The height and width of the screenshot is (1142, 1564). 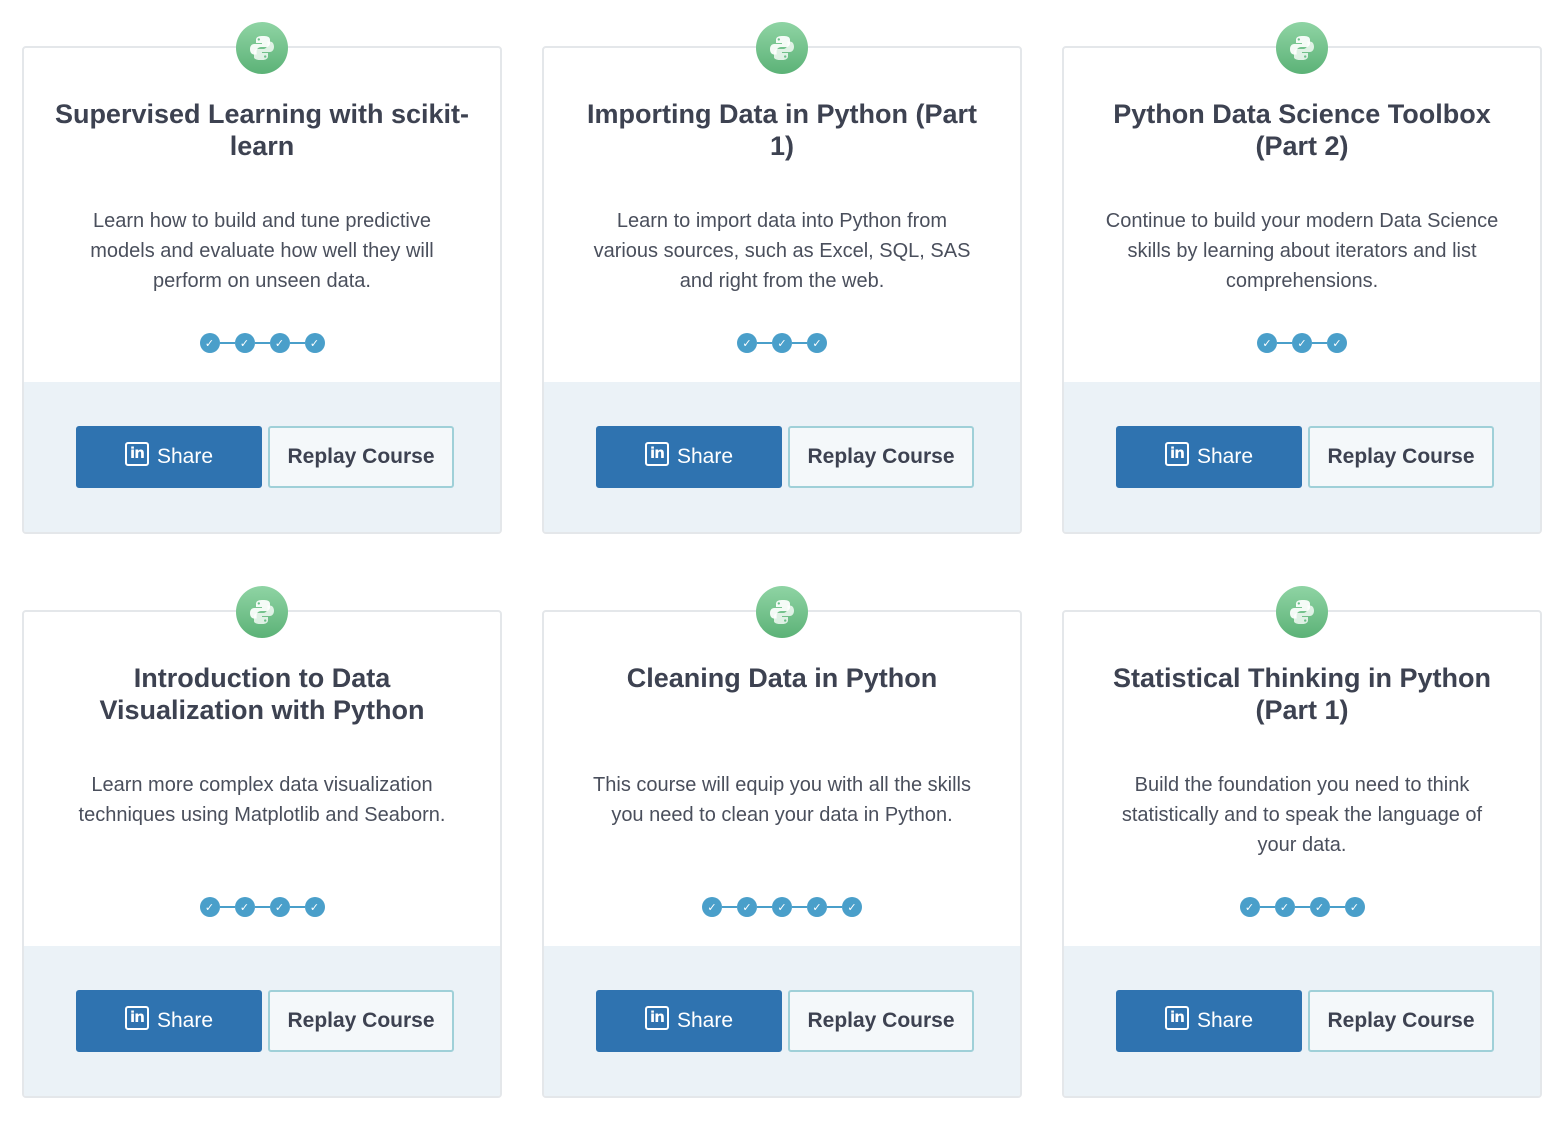 What do you see at coordinates (262, 130) in the screenshot?
I see `course-title: Supervised Learning with scikit-learn` at bounding box center [262, 130].